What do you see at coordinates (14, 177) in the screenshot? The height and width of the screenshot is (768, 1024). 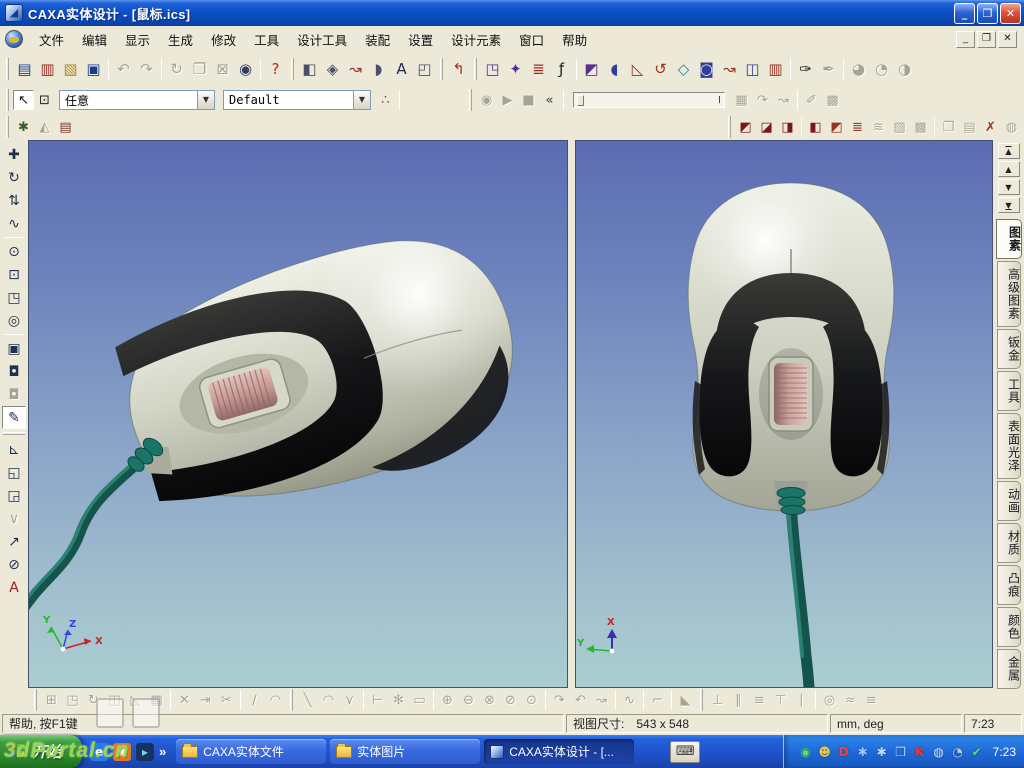 I see `rotate-view-icon: ↻` at bounding box center [14, 177].